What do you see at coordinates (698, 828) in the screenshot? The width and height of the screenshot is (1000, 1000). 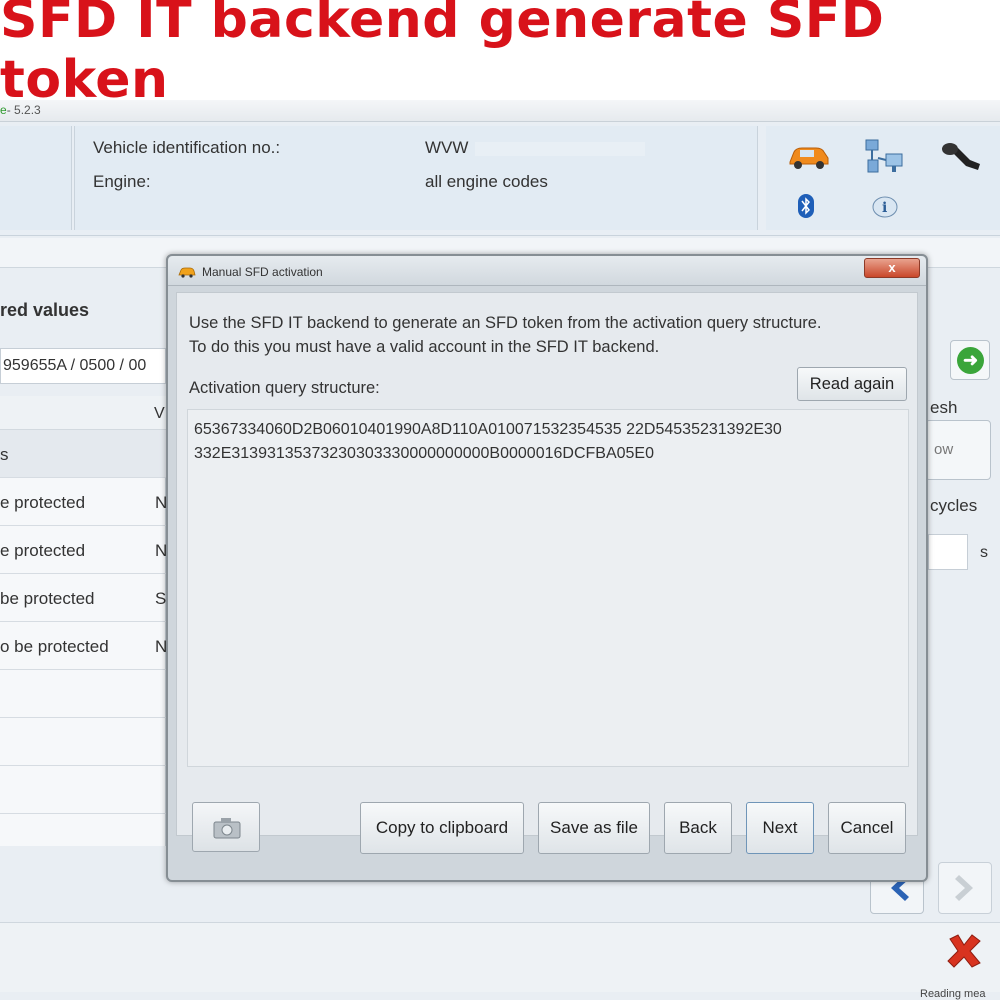 I see `back-button: Back` at bounding box center [698, 828].